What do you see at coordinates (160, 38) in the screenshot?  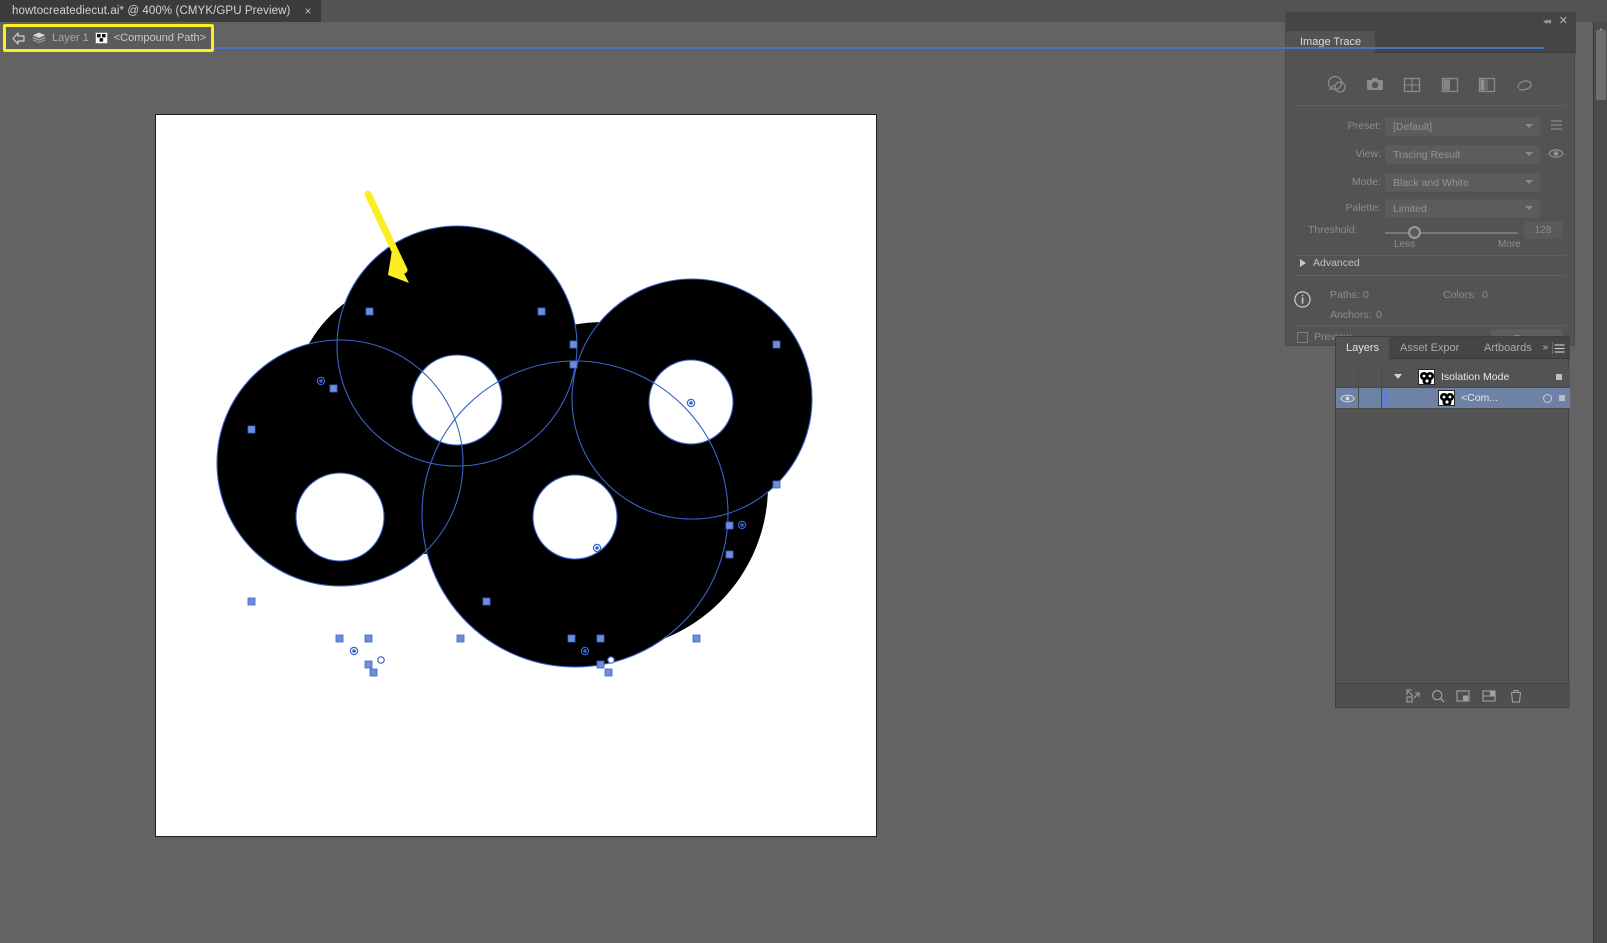 I see `breadcrumb-object-label: <Compound Path>` at bounding box center [160, 38].